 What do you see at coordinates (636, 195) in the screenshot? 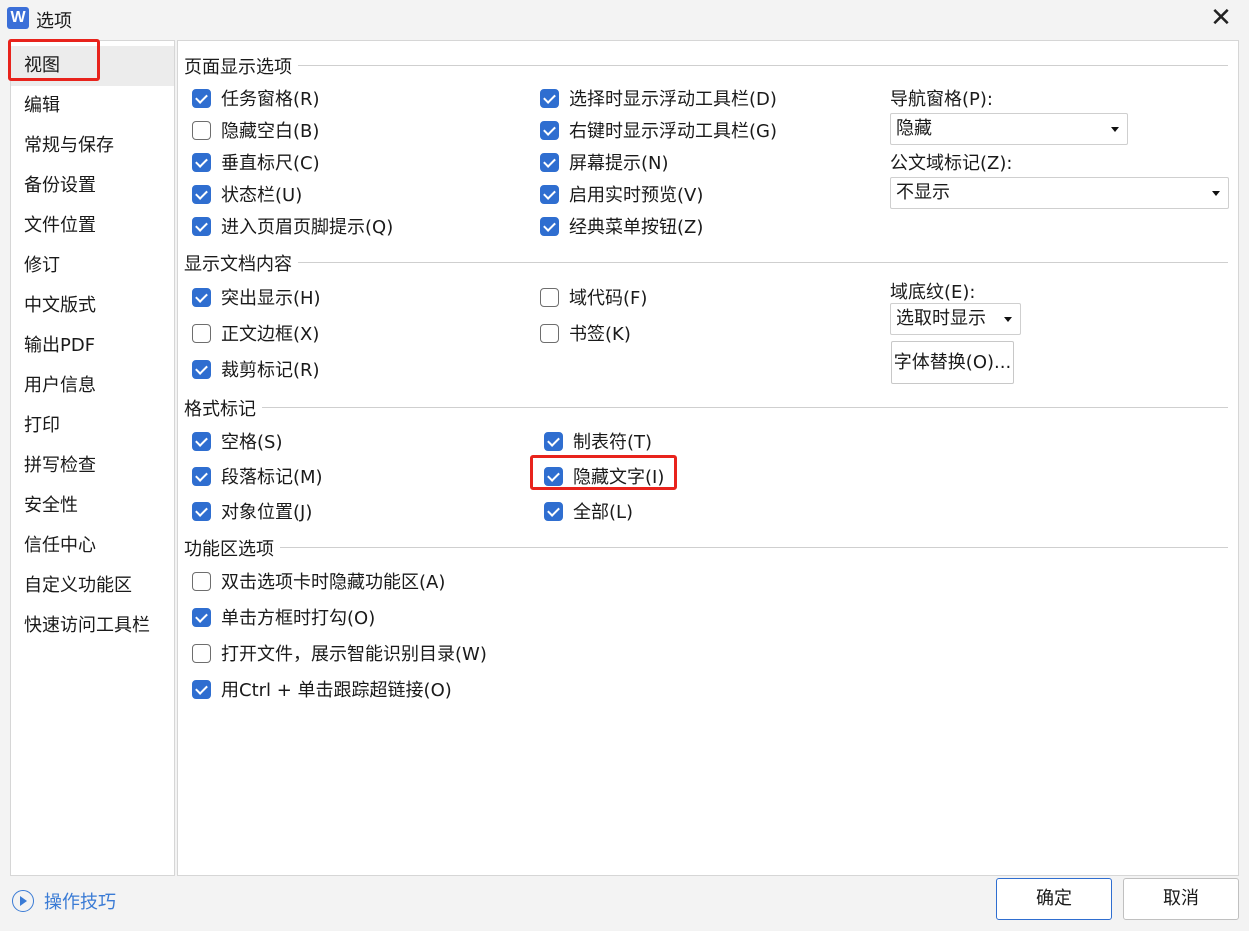
I see `checkbox-label: 启用实时预览(V)` at bounding box center [636, 195].